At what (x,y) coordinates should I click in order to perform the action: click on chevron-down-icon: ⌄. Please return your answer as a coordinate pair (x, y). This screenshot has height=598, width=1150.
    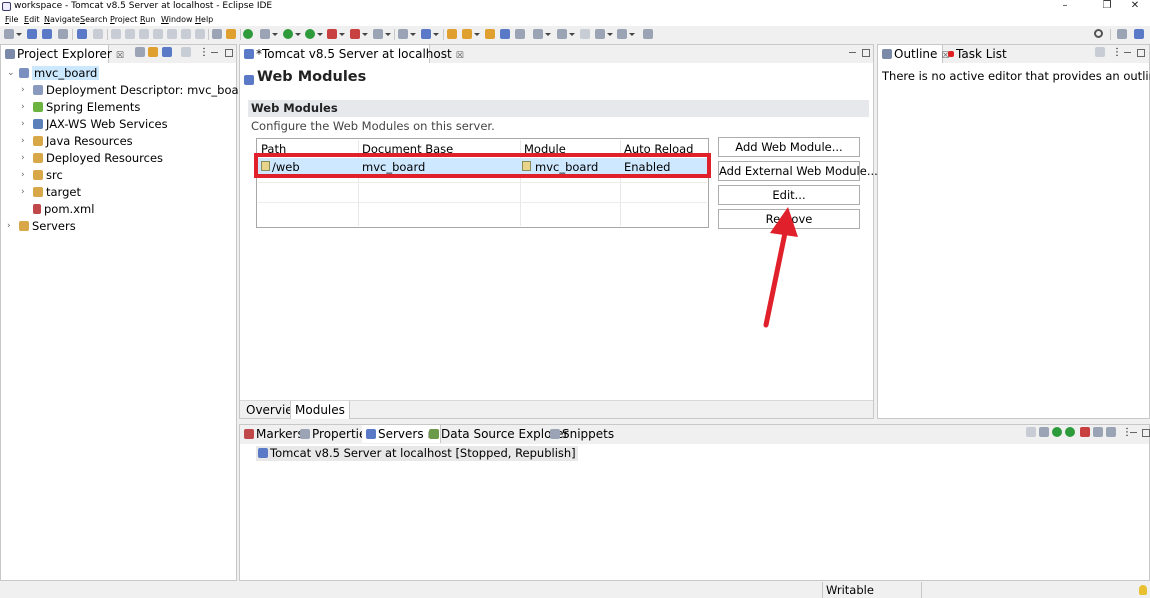
    Looking at the image, I should click on (11, 73).